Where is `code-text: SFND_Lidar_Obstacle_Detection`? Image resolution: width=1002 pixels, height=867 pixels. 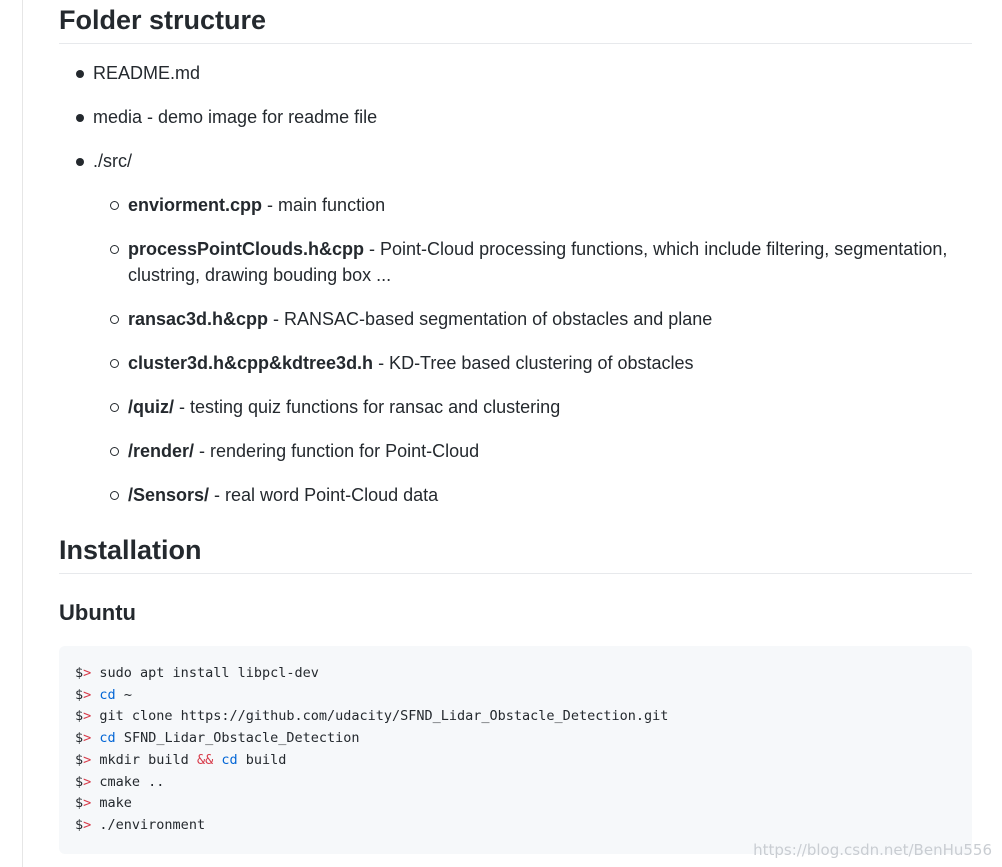
code-text: SFND_Lidar_Obstacle_Detection is located at coordinates (237, 738).